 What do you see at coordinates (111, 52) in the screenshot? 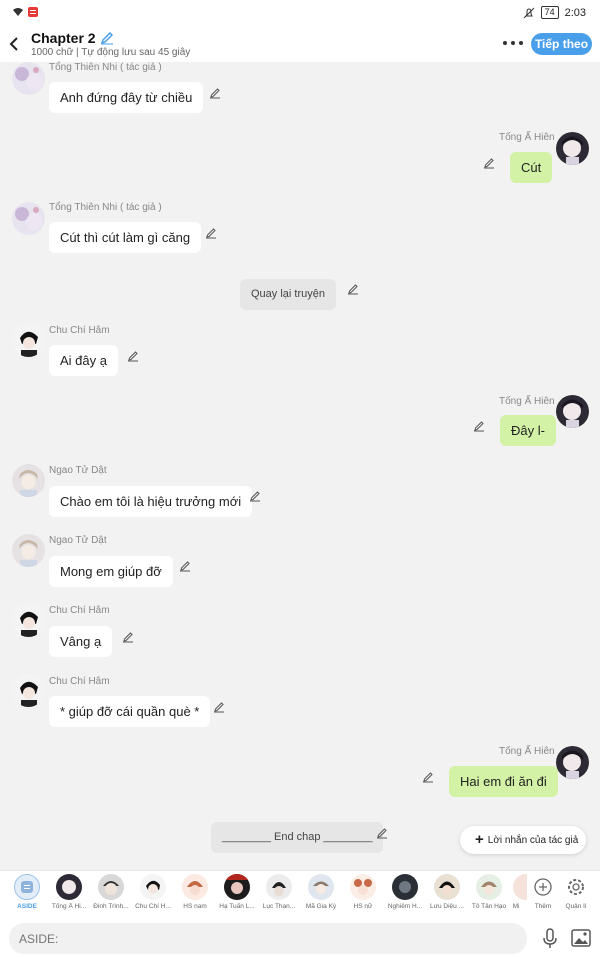
I see `chapter-subtitle: 1000 chữ | Tự động lưu sau 45 giây` at bounding box center [111, 52].